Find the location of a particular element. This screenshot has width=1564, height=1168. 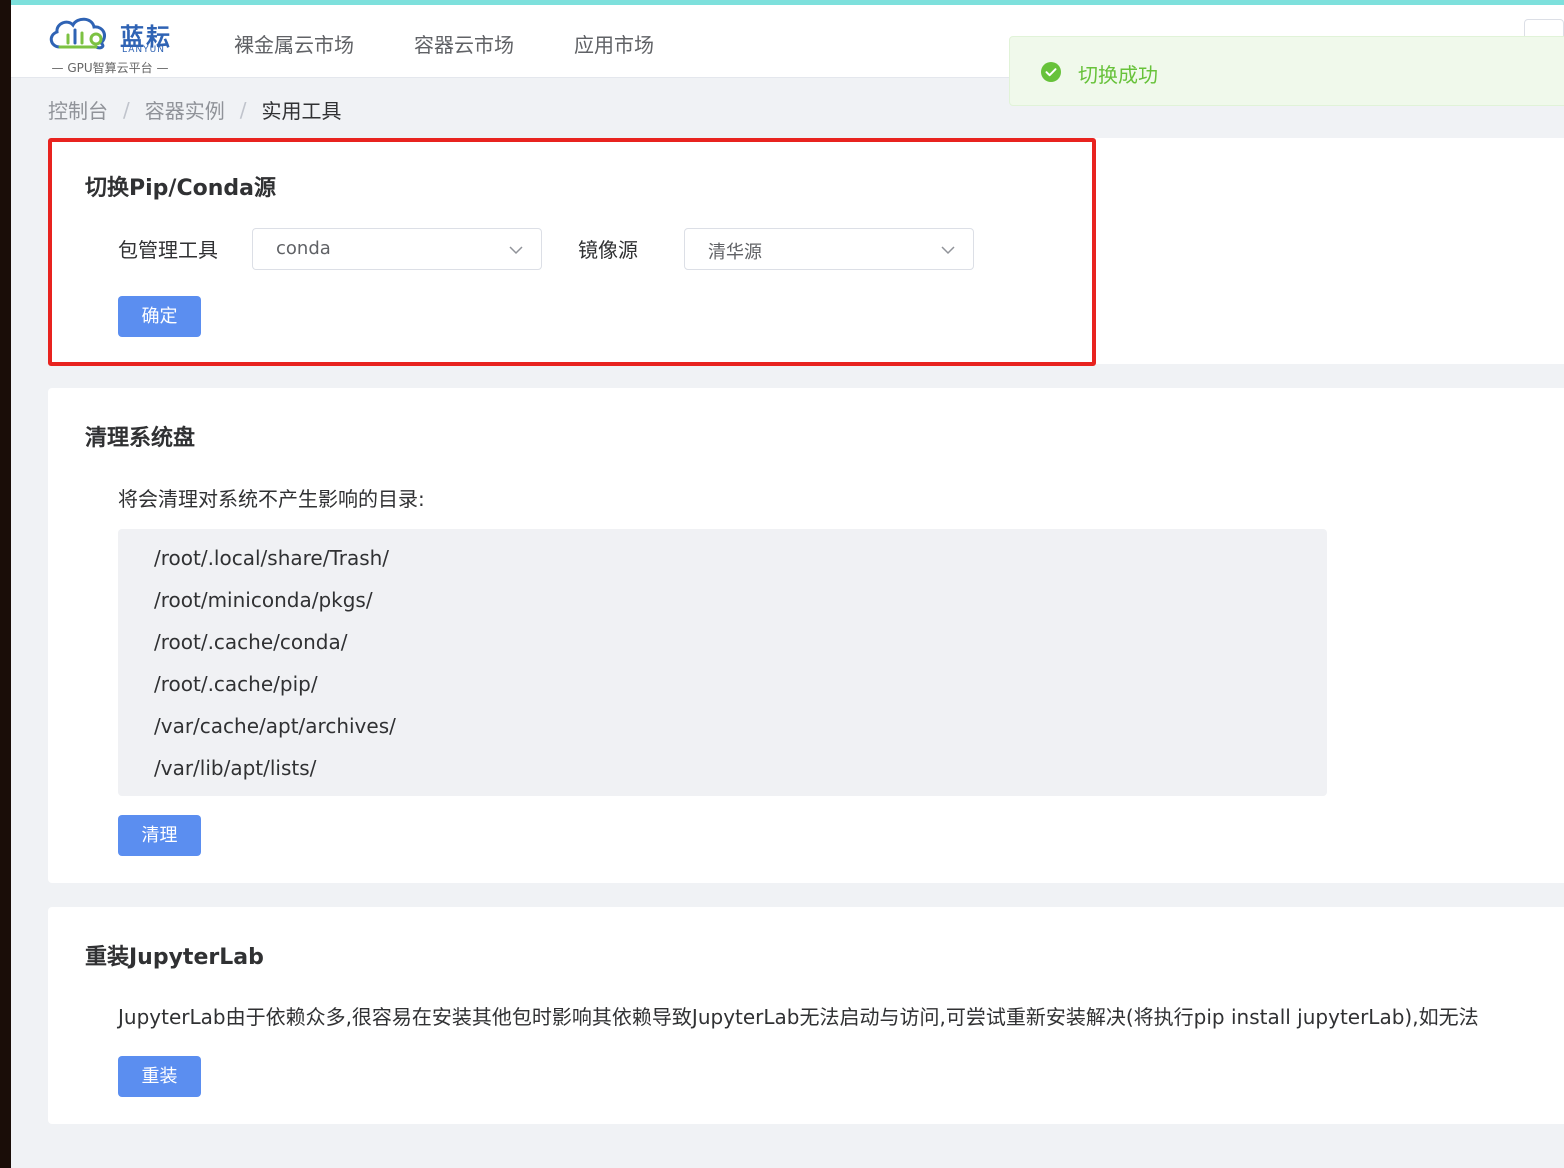

reinstall-button: 重装 is located at coordinates (159, 1076).